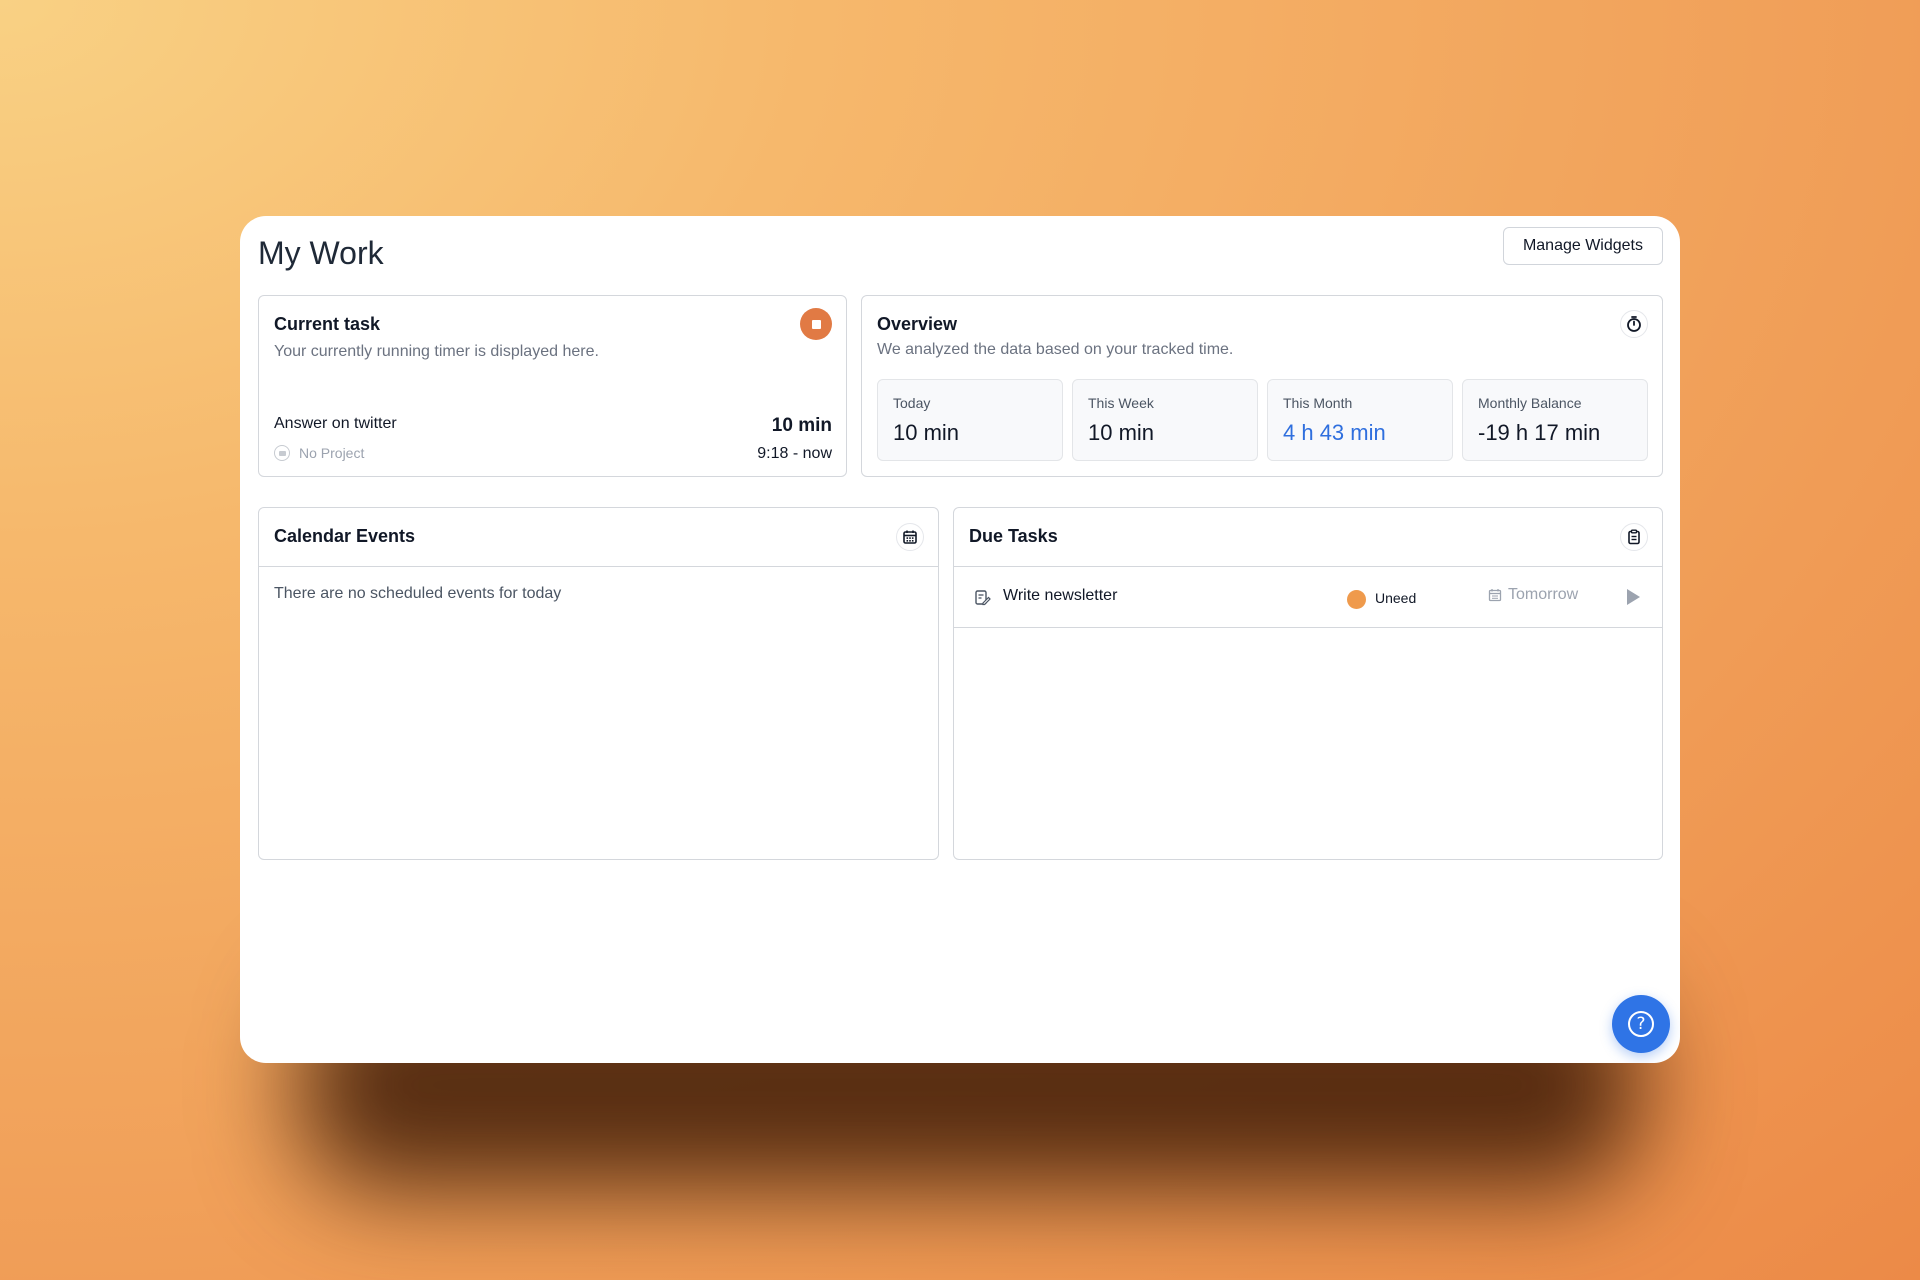 The width and height of the screenshot is (1920, 1280). What do you see at coordinates (1165, 420) in the screenshot?
I see `stat-this-week: This Week 10 min` at bounding box center [1165, 420].